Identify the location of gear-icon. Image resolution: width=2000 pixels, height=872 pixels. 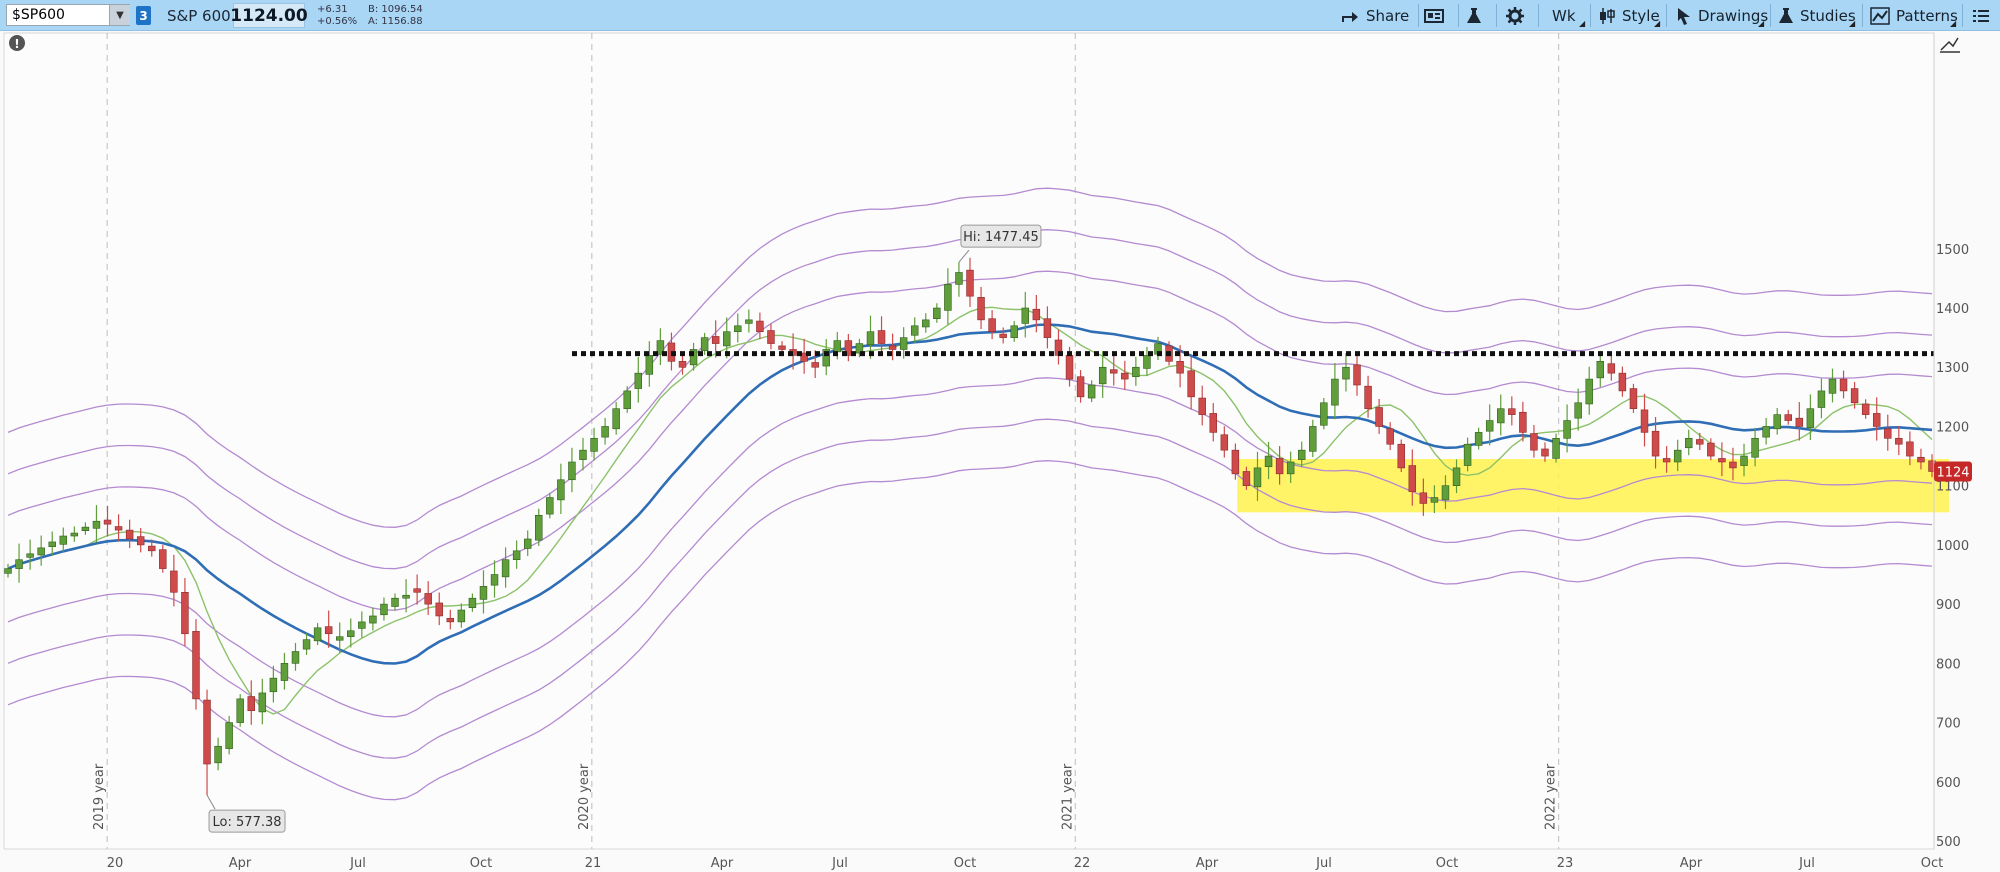
(1515, 15).